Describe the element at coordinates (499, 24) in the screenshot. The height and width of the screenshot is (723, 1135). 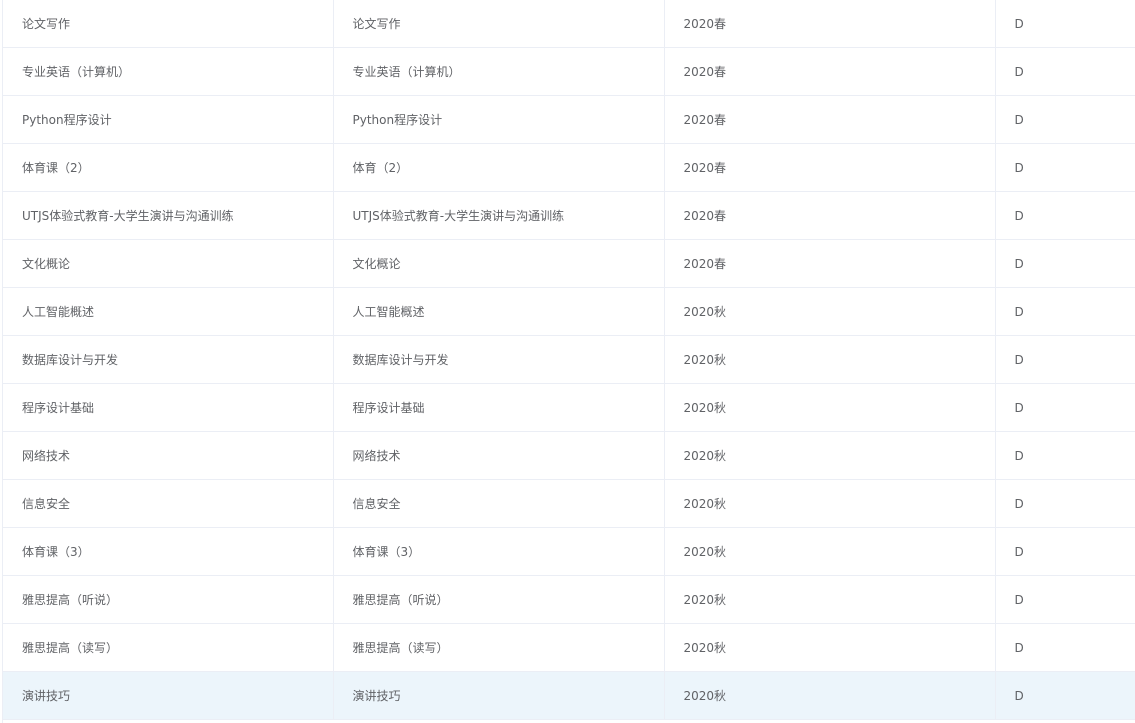
I see `original-course-name-cell: 论文写作` at that location.